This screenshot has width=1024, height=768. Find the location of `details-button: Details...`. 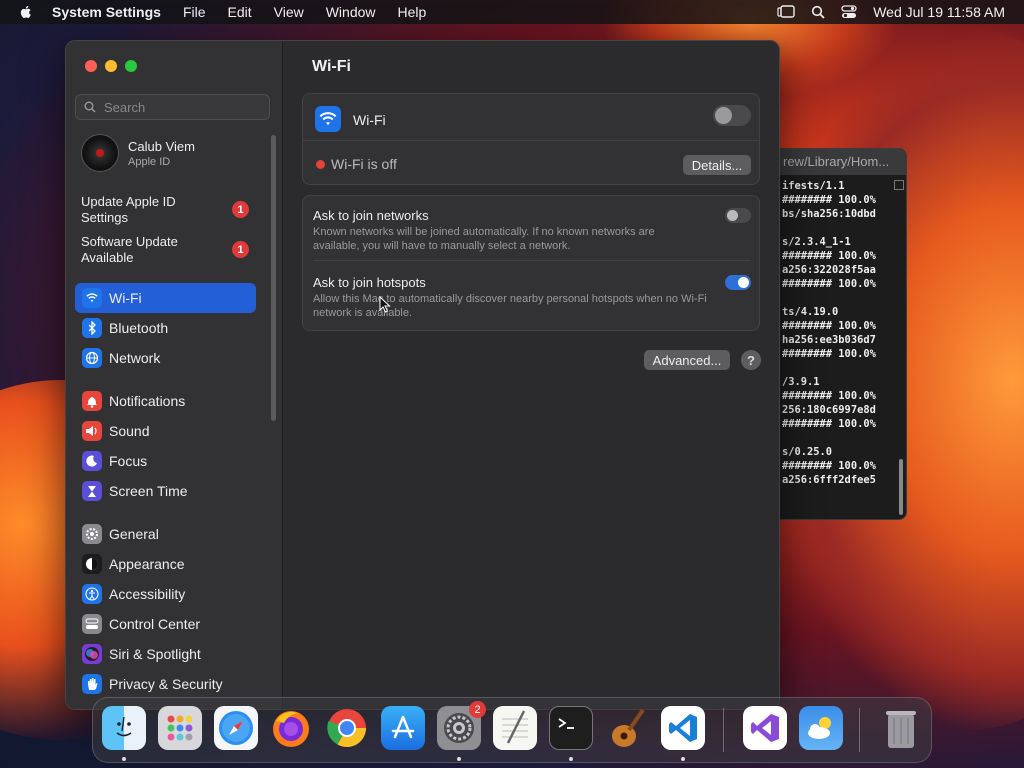

details-button: Details... is located at coordinates (717, 165).